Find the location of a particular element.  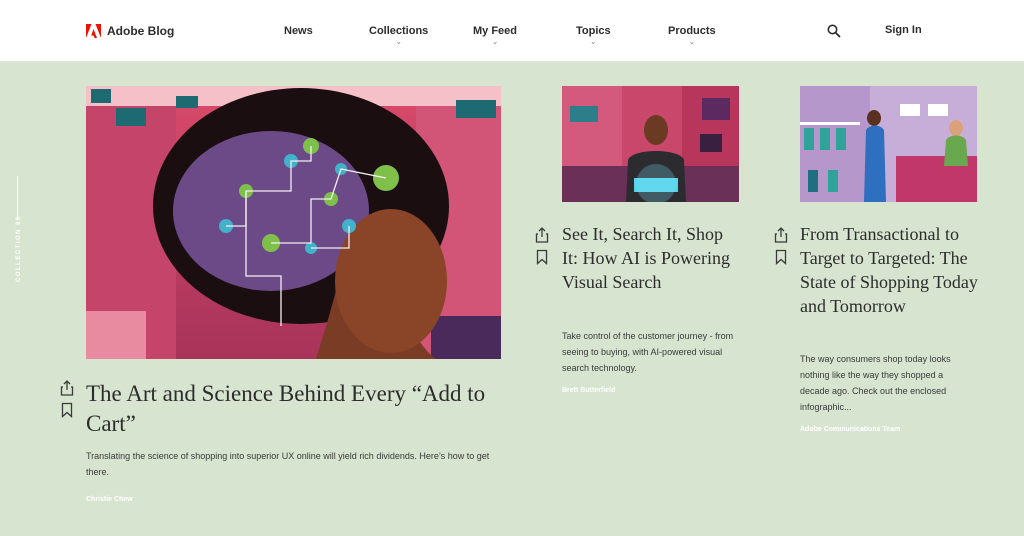

nav-my-feed-label: My Feed is located at coordinates (495, 31).